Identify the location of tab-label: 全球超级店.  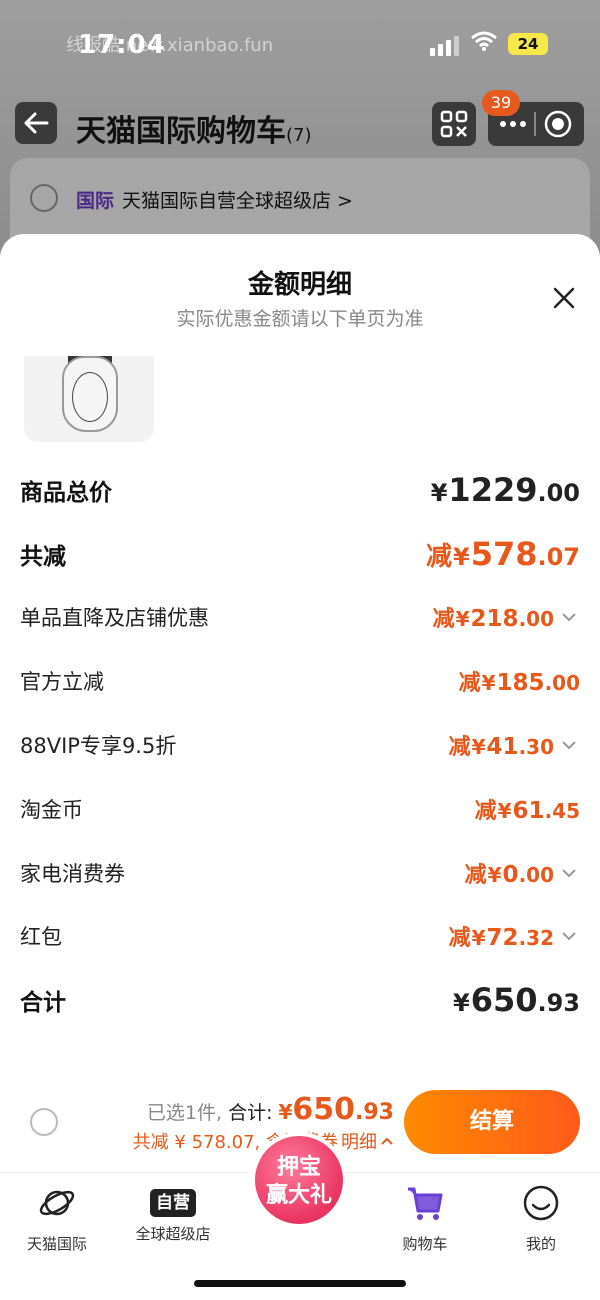
(173, 1234).